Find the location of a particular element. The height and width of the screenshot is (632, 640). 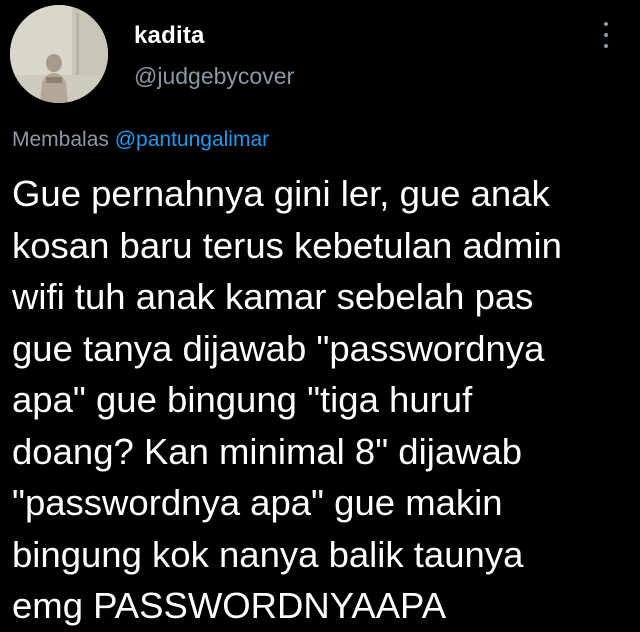

tweet-text-line: gue tanya dijawab "passwordnya is located at coordinates (278, 348).